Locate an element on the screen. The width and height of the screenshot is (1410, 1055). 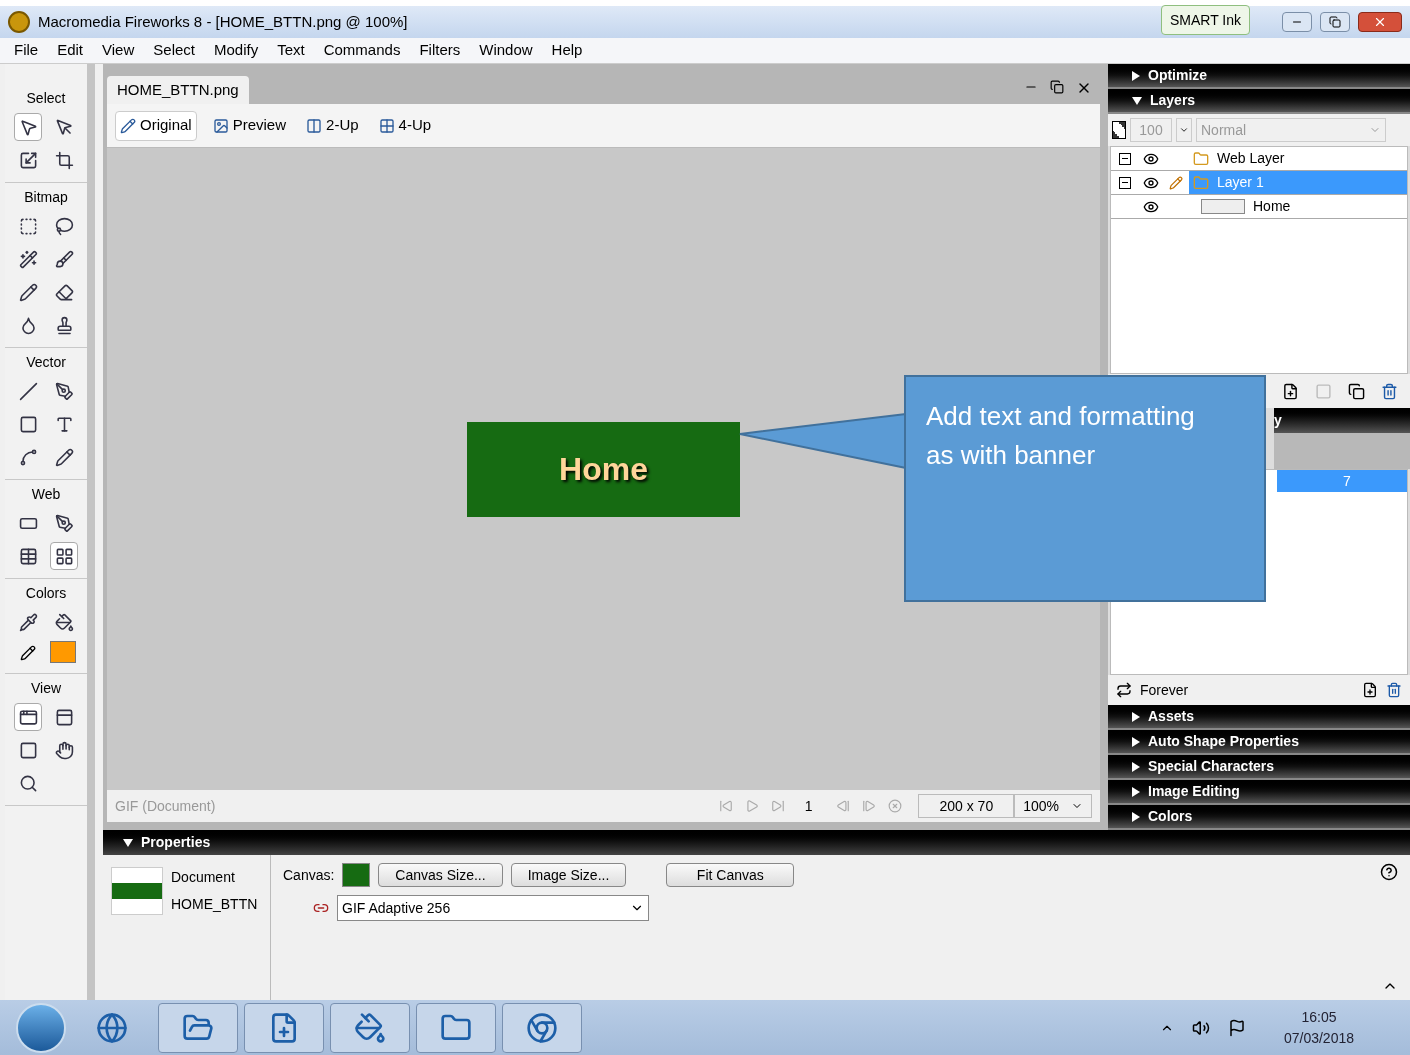
document-tab: HOME_BTTN.png is located at coordinates (178, 90).